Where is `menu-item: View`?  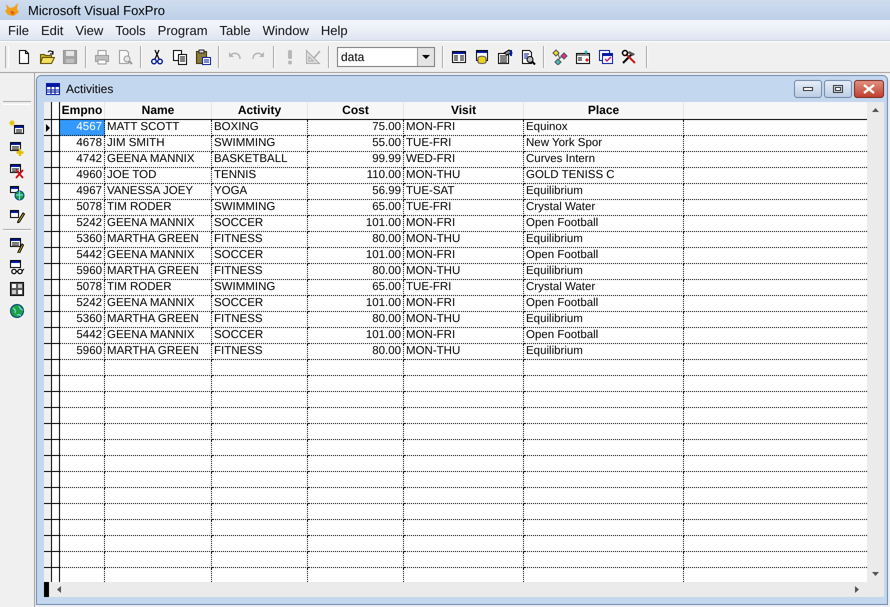
menu-item: View is located at coordinates (89, 30).